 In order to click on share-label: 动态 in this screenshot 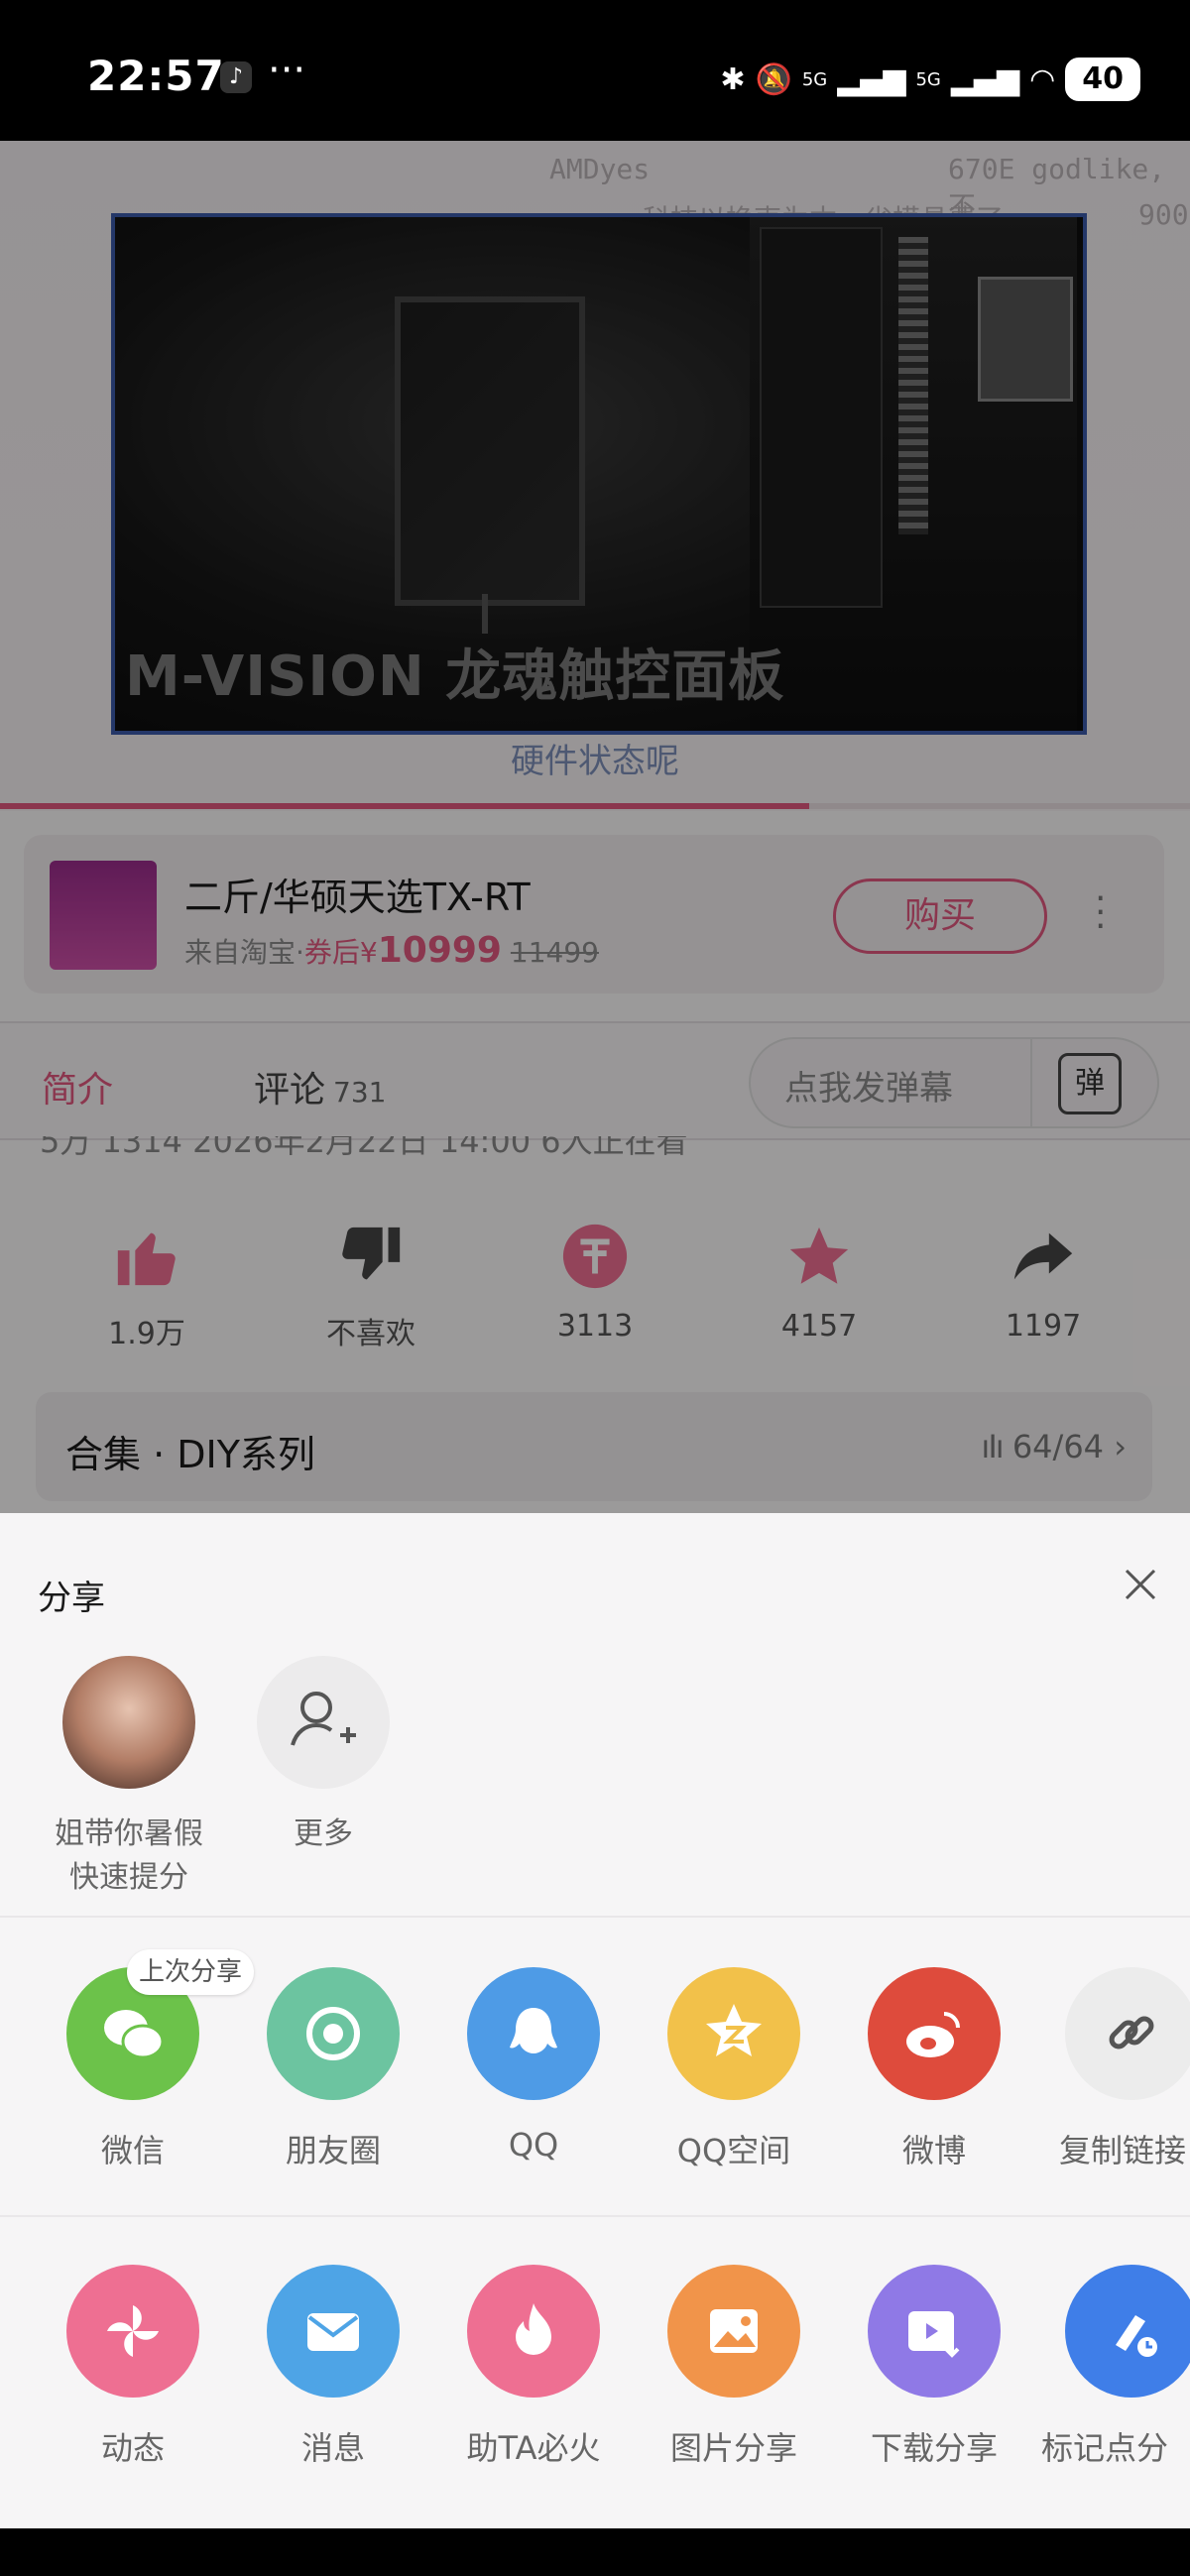, I will do `click(132, 2448)`.